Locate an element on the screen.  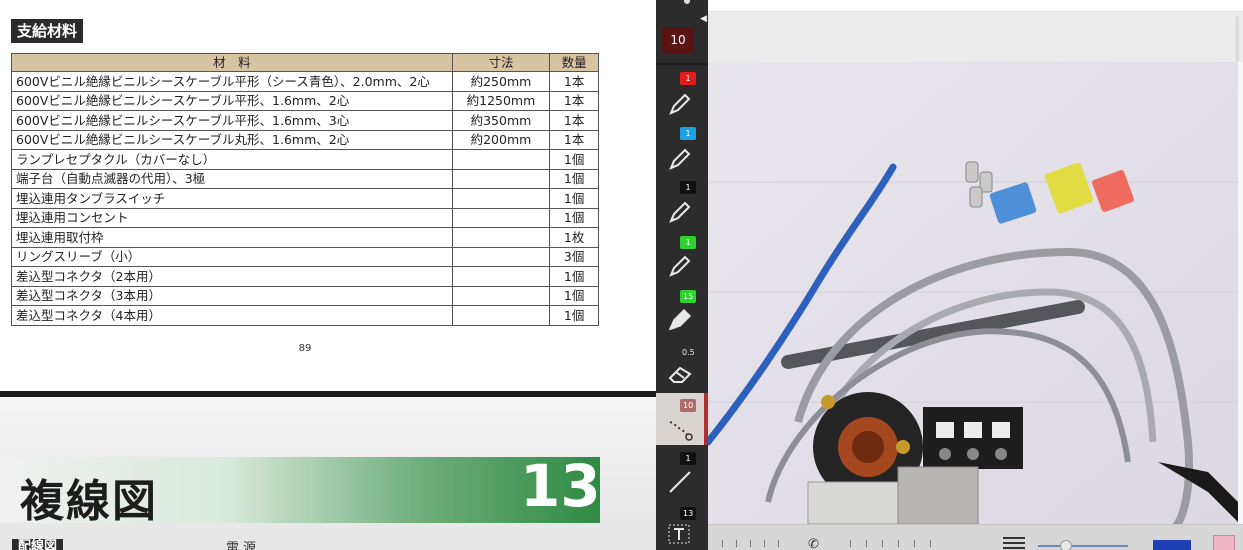
highlighter-icon is located at coordinates (680, 319).